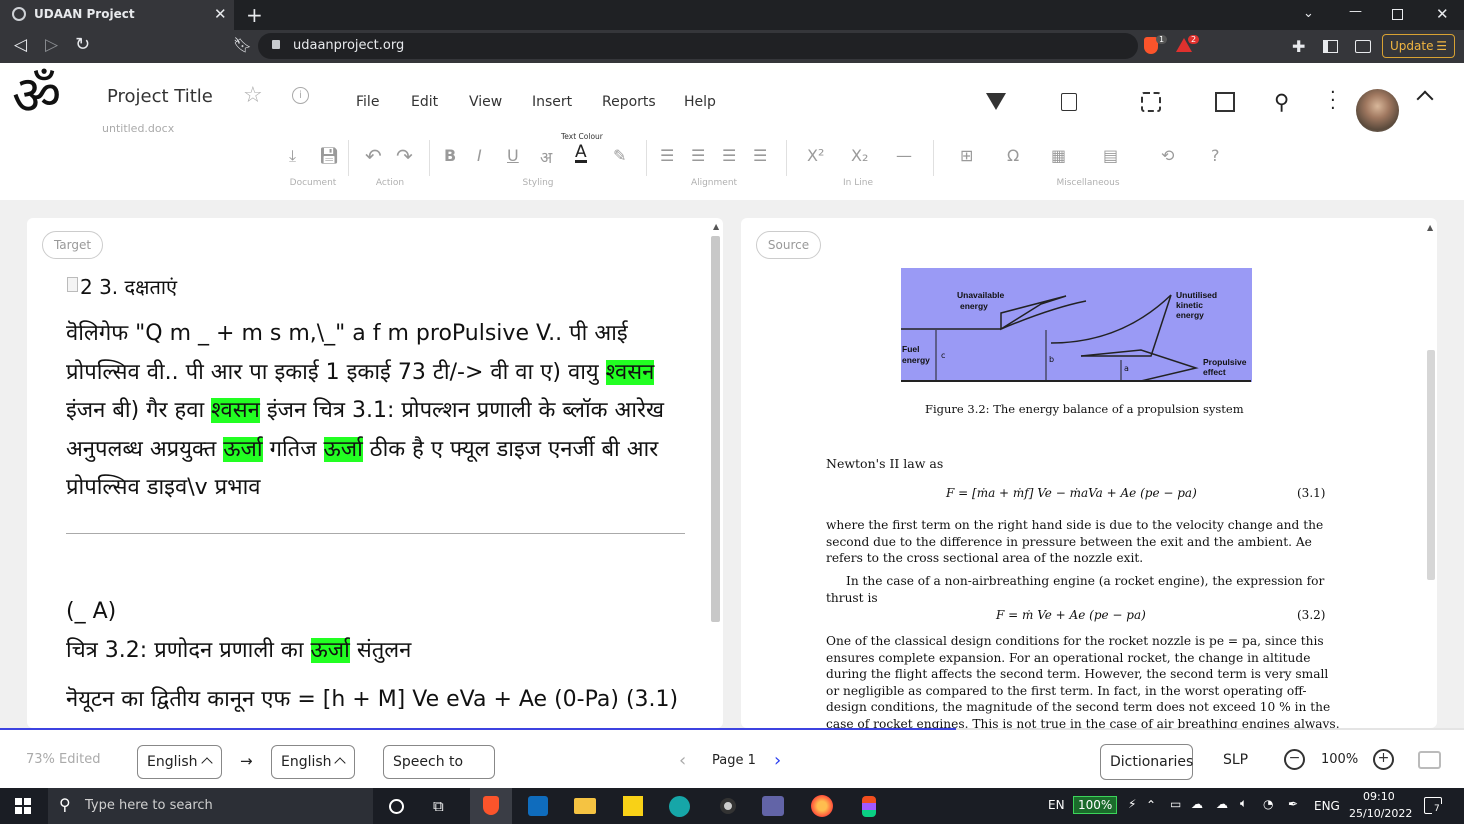 This screenshot has height=824, width=1464. I want to click on windows-start-icon, so click(23, 806).